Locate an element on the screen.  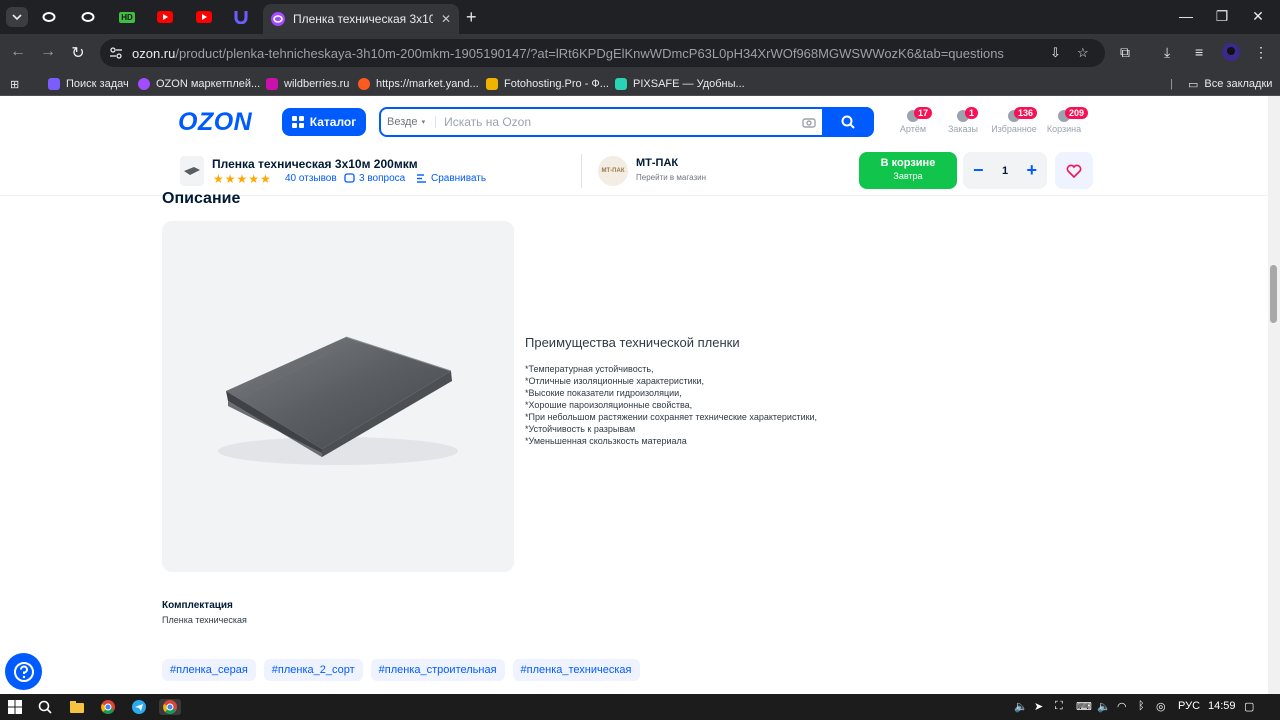
search-input is located at coordinates (624, 122).